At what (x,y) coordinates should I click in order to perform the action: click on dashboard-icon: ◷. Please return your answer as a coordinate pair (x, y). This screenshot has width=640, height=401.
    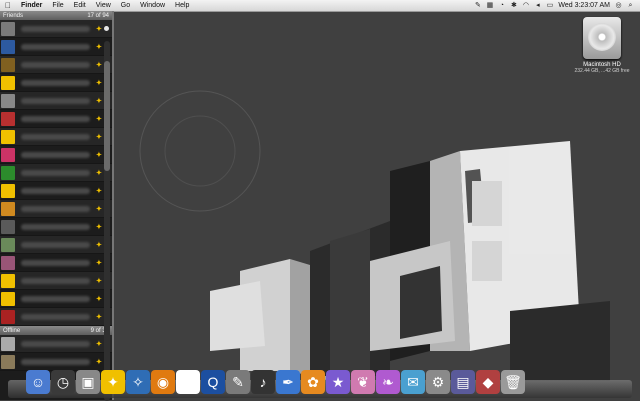
    Looking at the image, I should click on (63, 382).